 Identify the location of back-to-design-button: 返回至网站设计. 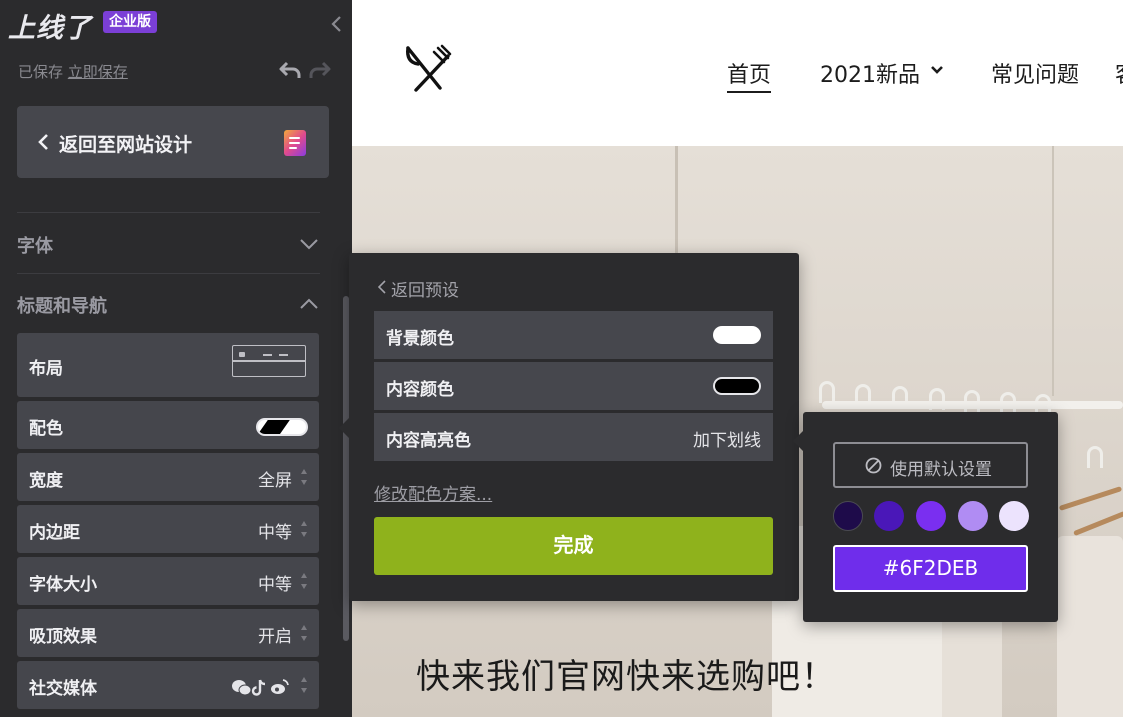
(173, 142).